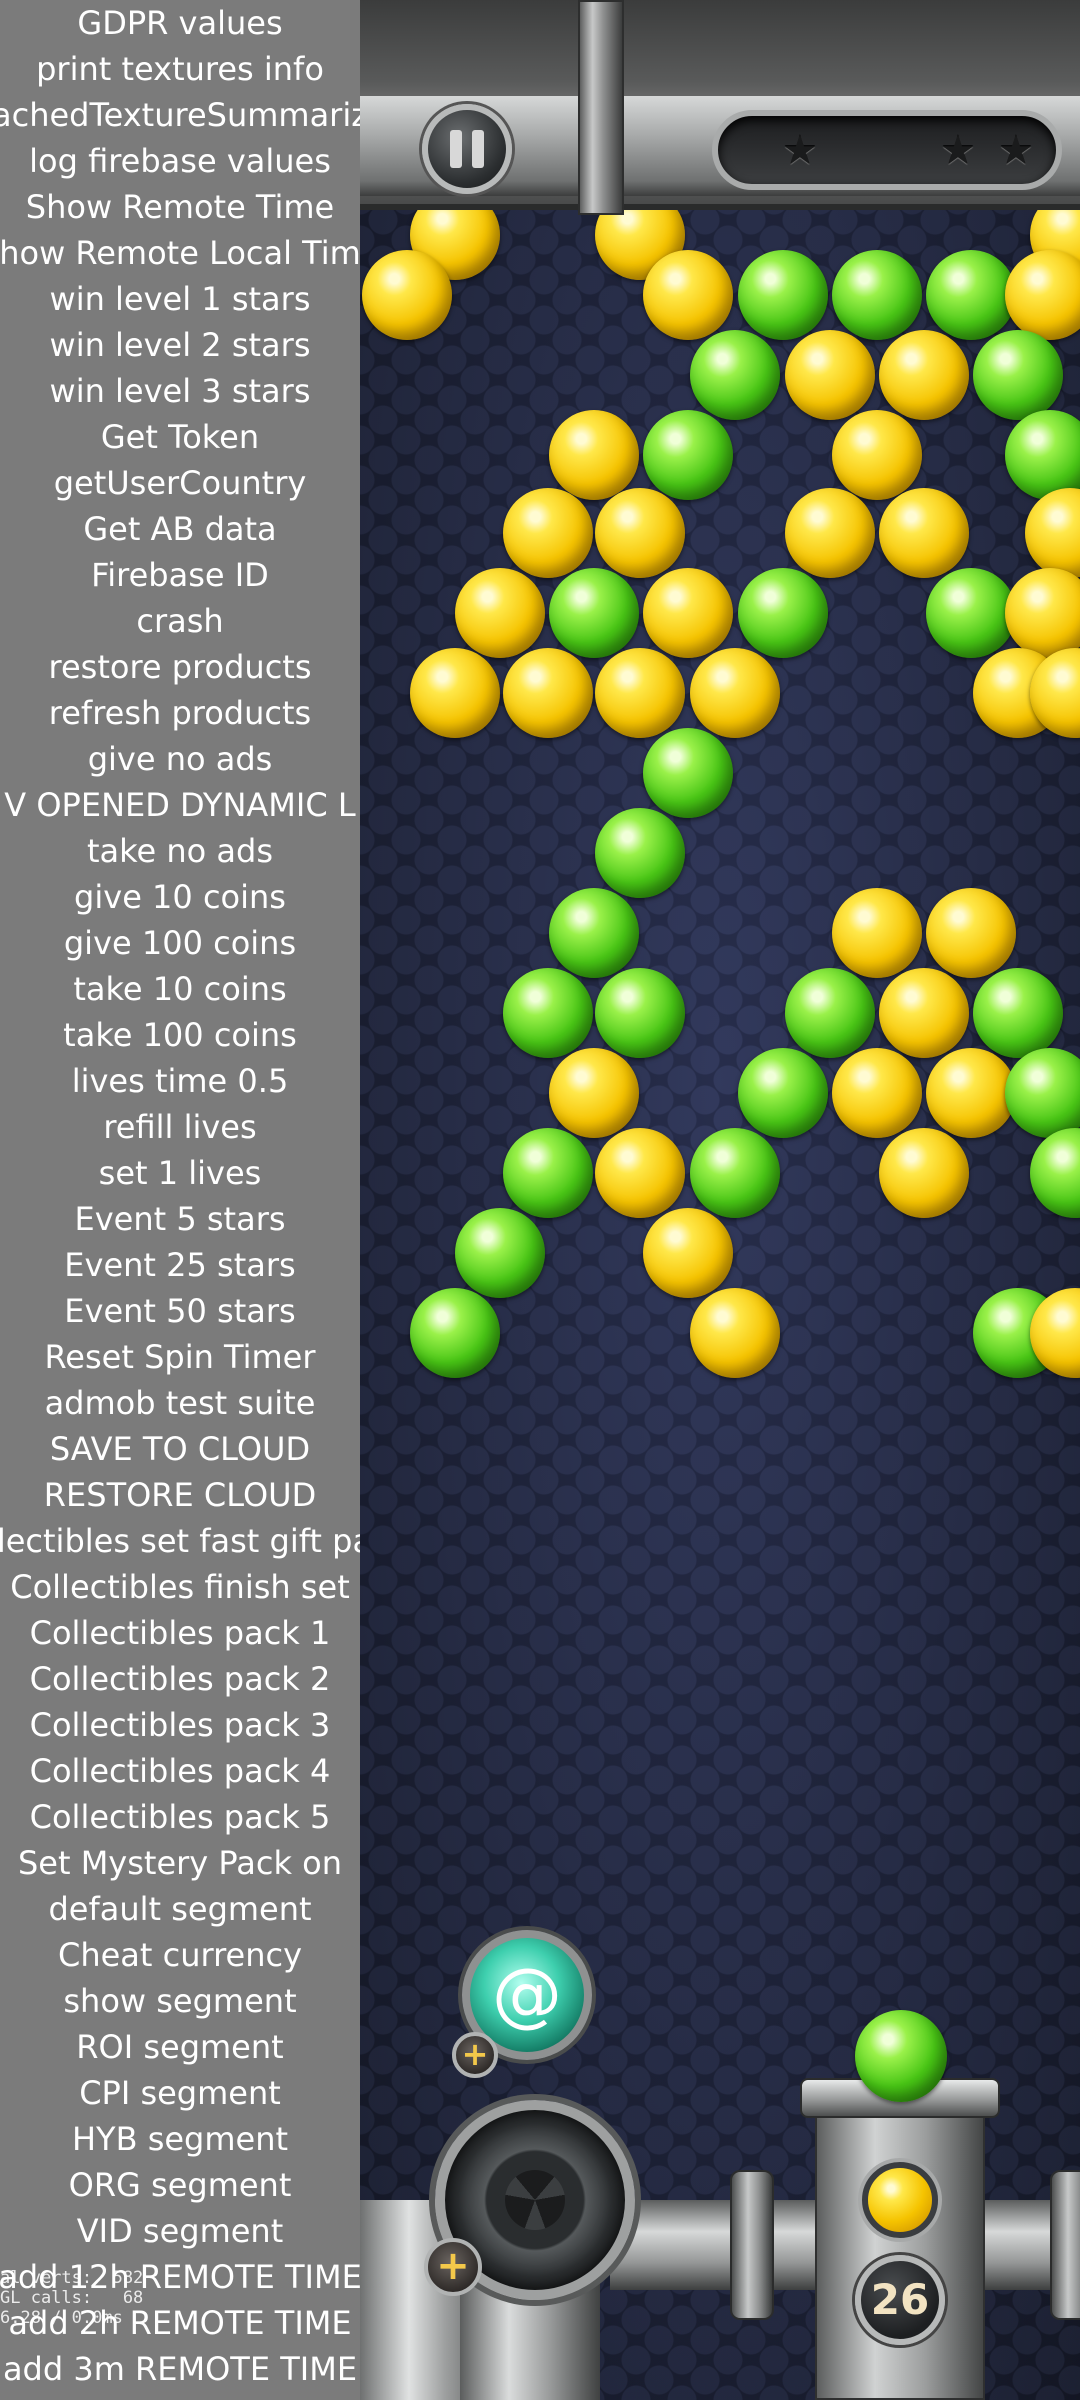 Image resolution: width=1080 pixels, height=2400 pixels. I want to click on debug-menu-item: default segment, so click(180, 1909).